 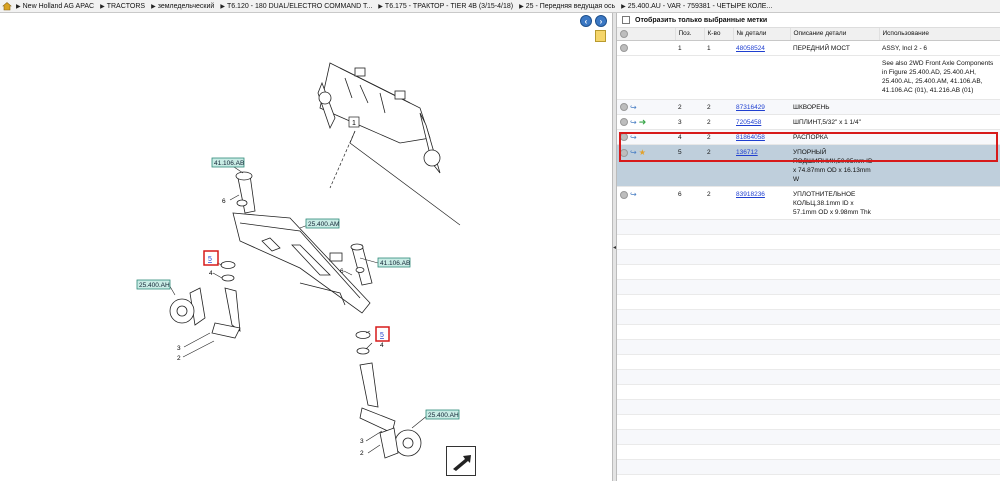 I want to click on table-row: ↪ ➜ 3 2 7205458 ШПЛИНТ,5/32" x 1 1/4", so click(x=808, y=122).